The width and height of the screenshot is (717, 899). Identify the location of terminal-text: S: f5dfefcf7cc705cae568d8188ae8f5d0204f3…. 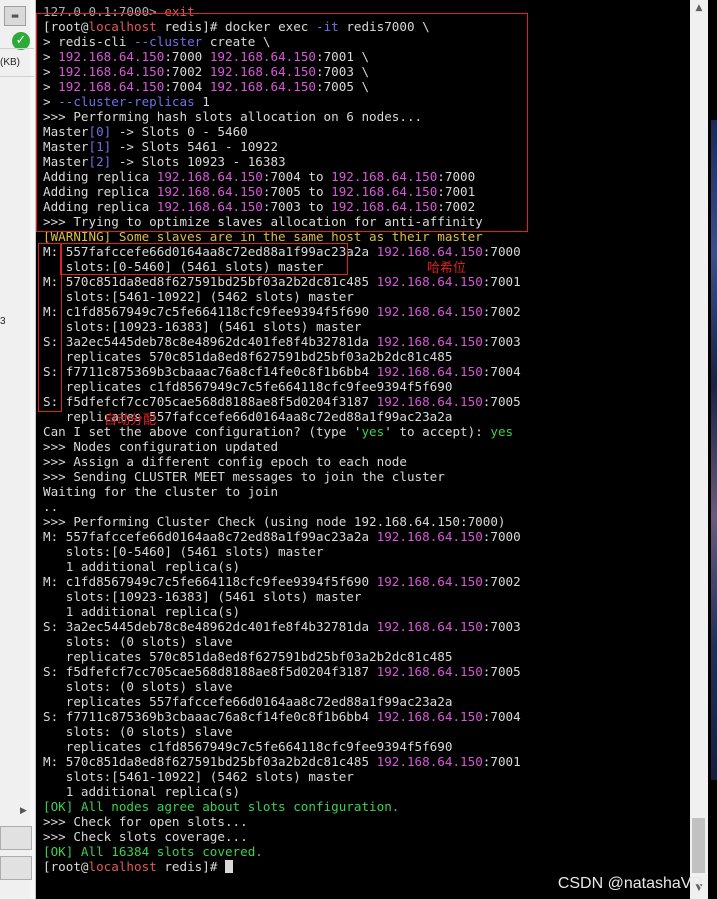
(210, 671).